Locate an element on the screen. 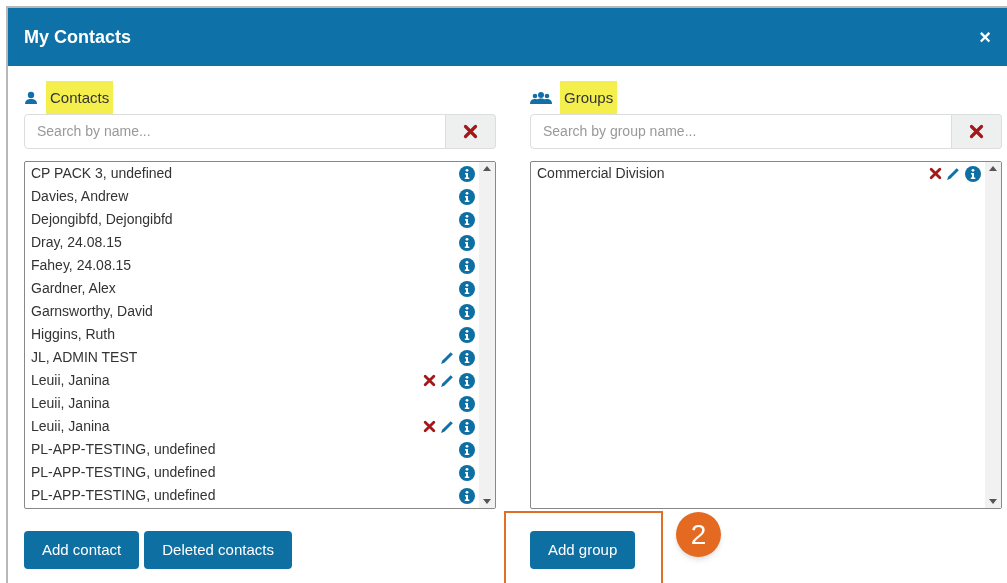  list-item: Davies, Andrew is located at coordinates (245, 196).